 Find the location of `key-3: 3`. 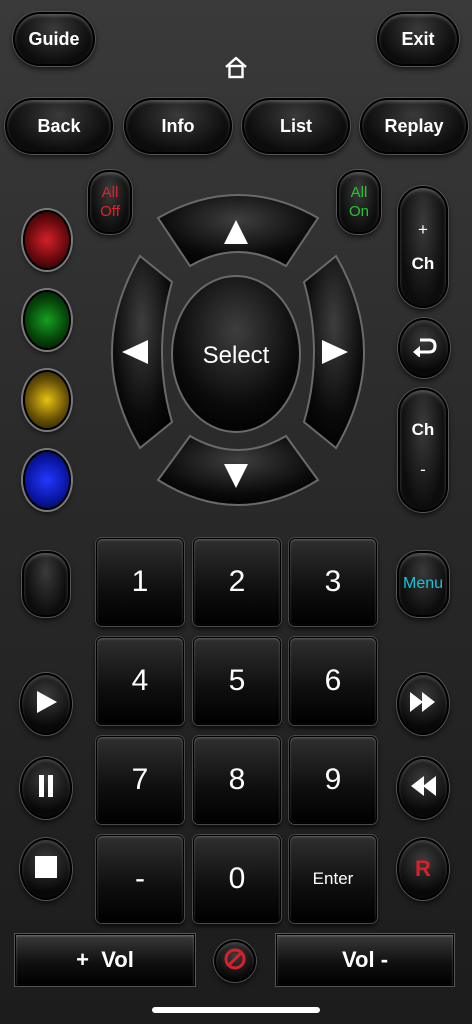

key-3: 3 is located at coordinates (333, 582).